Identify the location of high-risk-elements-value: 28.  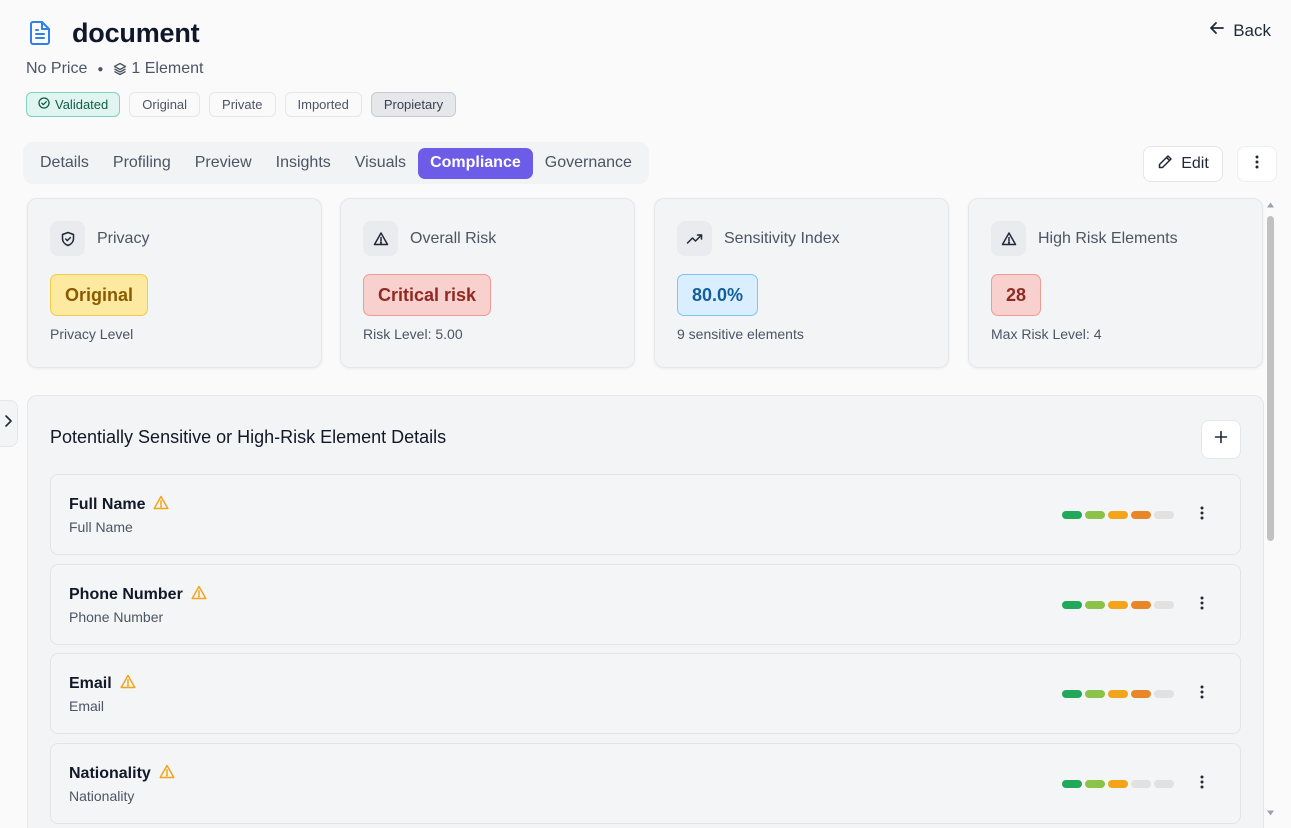
(1016, 295).